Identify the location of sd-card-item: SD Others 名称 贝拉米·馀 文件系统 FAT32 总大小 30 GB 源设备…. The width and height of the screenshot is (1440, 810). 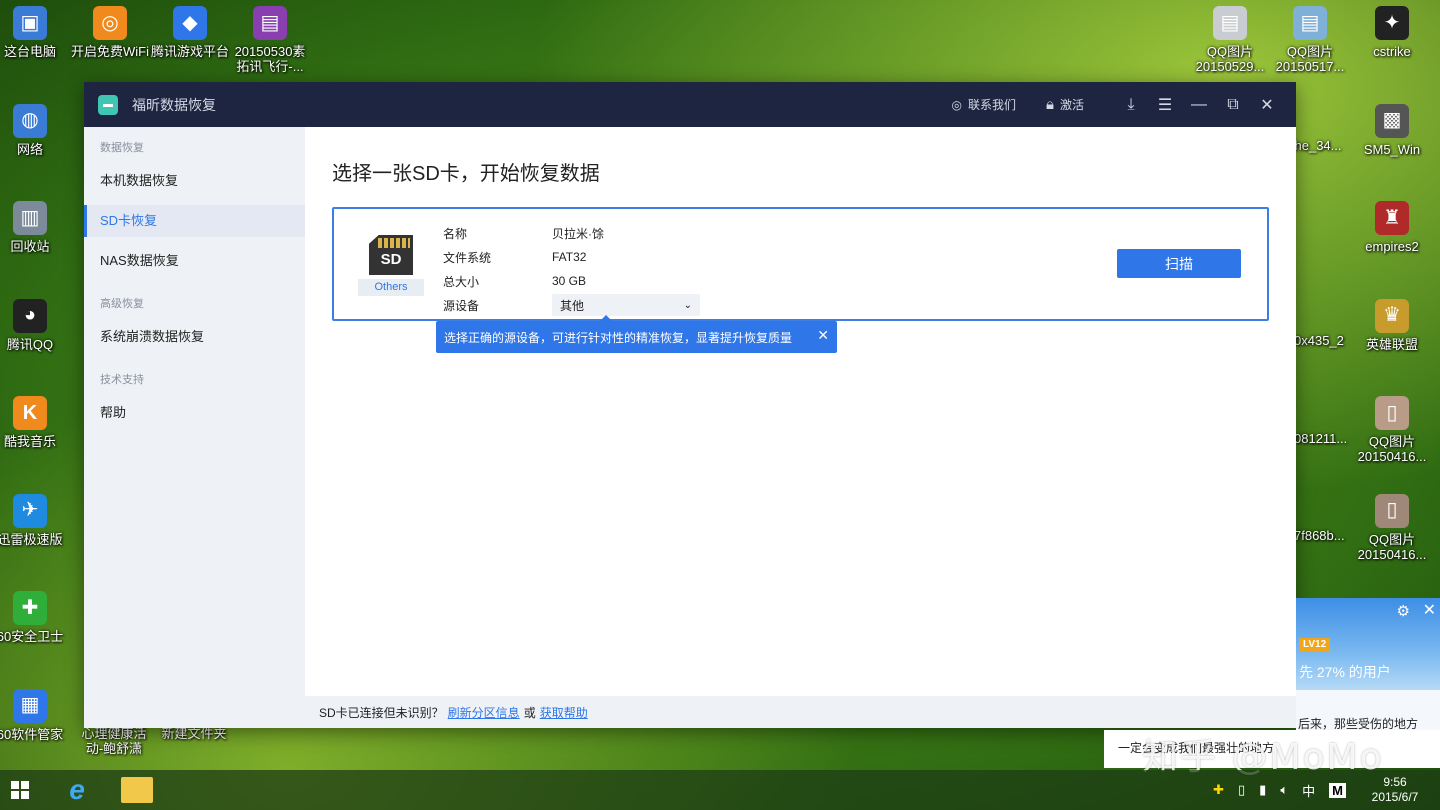
(800, 264).